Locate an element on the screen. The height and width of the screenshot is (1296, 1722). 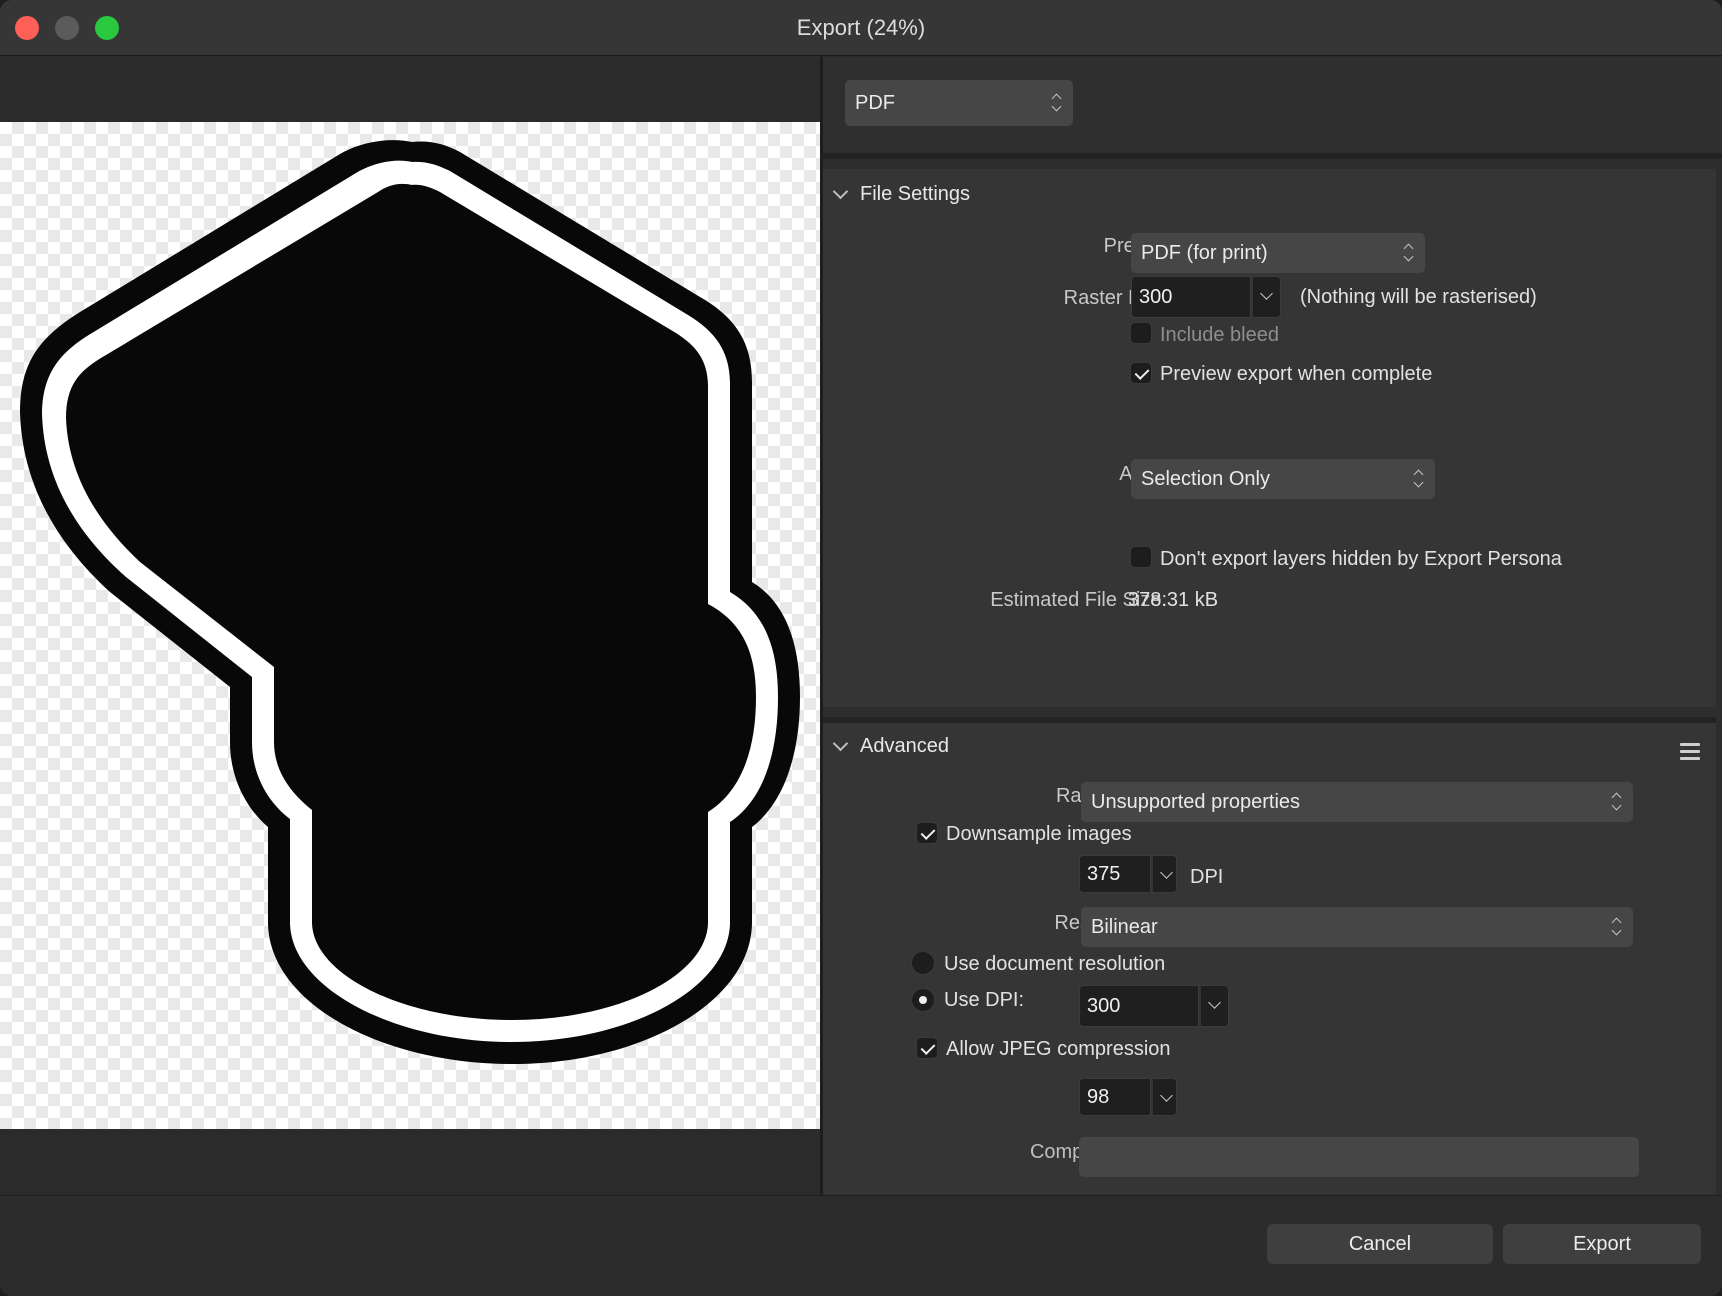
resample-select: Bilinear is located at coordinates (1357, 927).